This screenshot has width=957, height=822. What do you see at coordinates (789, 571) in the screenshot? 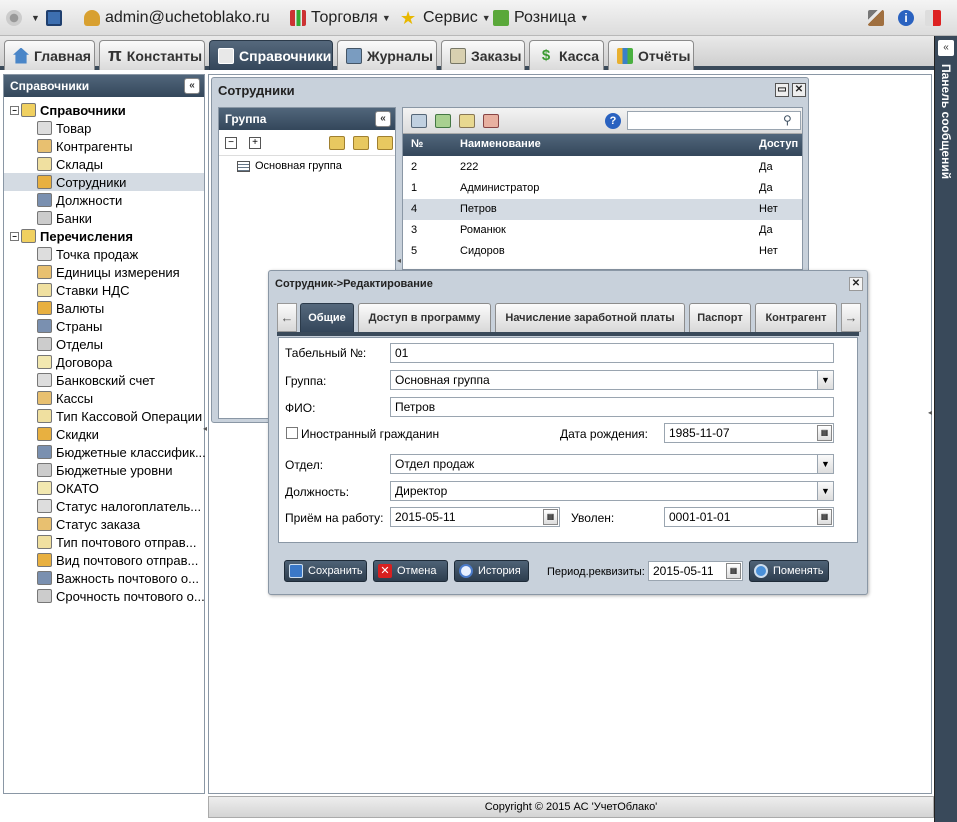
I see `change-button: Поменять` at bounding box center [789, 571].